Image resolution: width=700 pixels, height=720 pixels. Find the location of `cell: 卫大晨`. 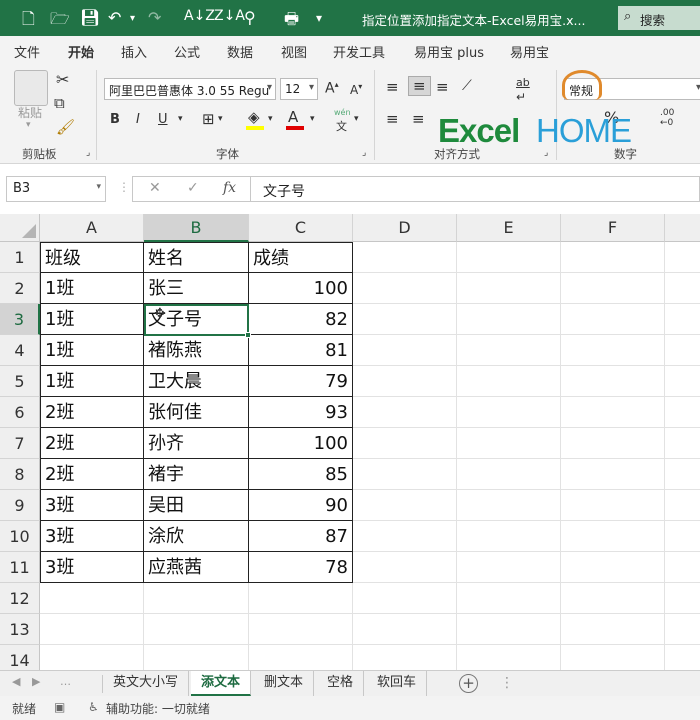

cell: 卫大晨 is located at coordinates (196, 381).